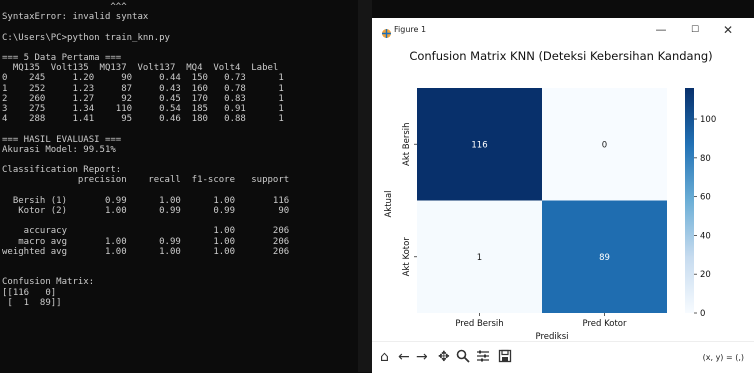 The image size is (754, 373). Describe the element at coordinates (62, 139) in the screenshot. I see `terminal-line: === HASIL EVALUASI ===` at that location.